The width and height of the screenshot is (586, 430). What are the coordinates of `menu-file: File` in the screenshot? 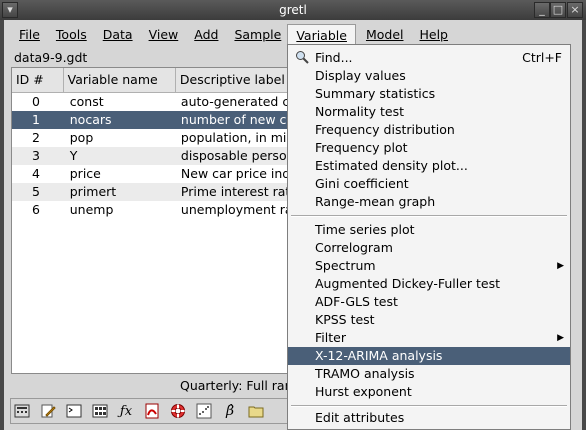 It's located at (27, 34).